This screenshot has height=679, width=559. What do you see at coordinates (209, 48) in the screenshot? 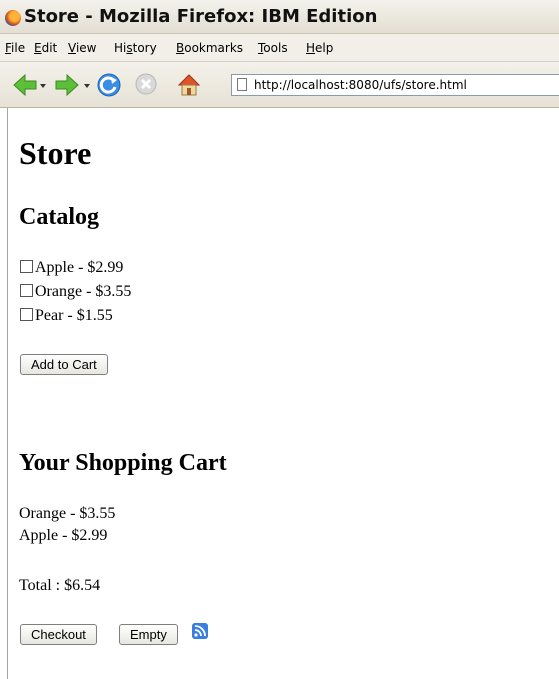
I see `menu-bookmarks: Bookmarks` at bounding box center [209, 48].